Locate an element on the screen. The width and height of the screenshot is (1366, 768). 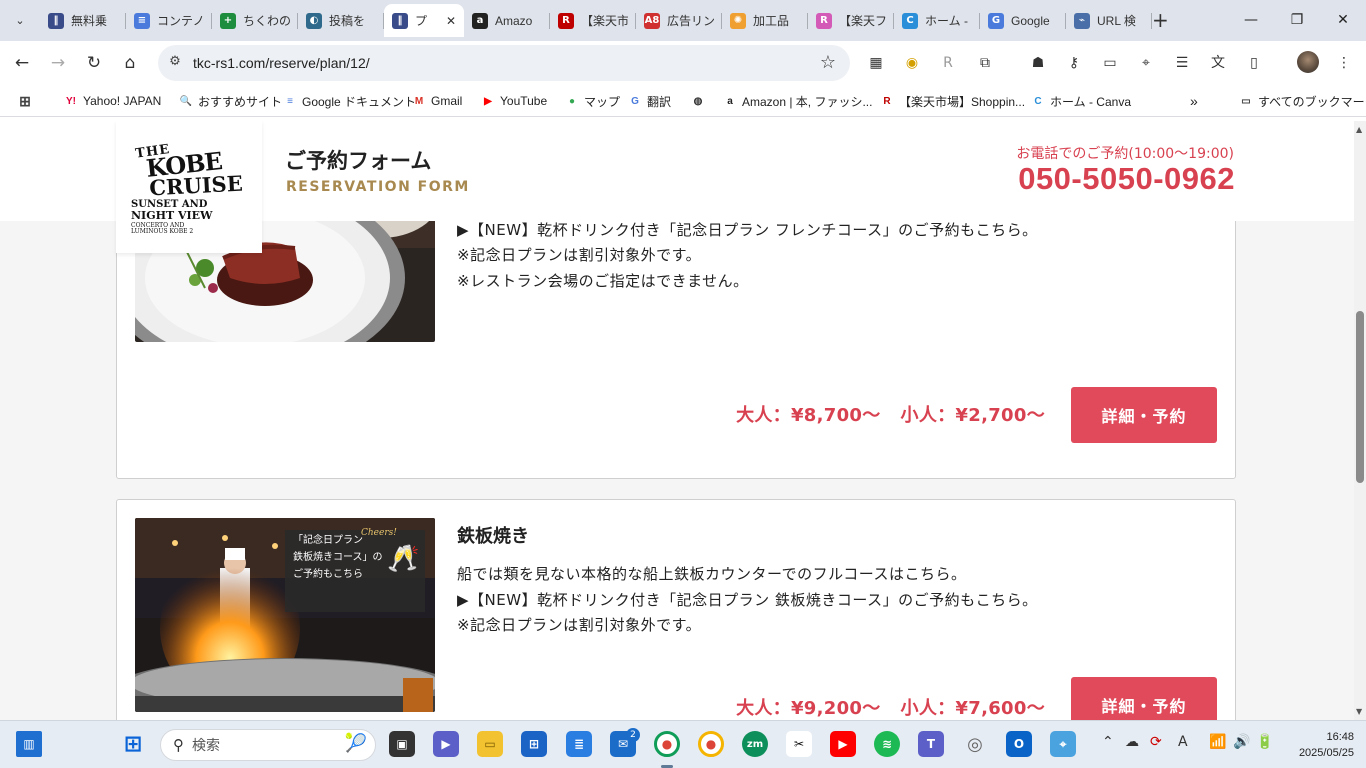
page-scrollbar: ▲ ▼ is located at coordinates (1360, 420).